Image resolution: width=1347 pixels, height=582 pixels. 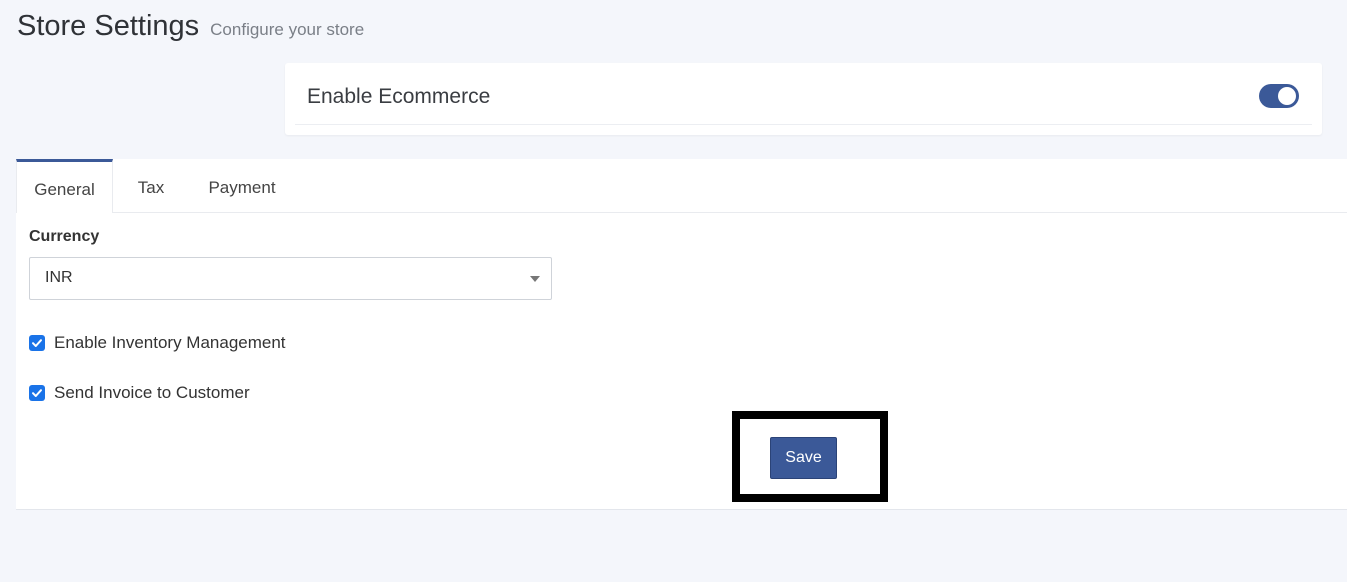 What do you see at coordinates (535, 279) in the screenshot?
I see `caret-down-icon` at bounding box center [535, 279].